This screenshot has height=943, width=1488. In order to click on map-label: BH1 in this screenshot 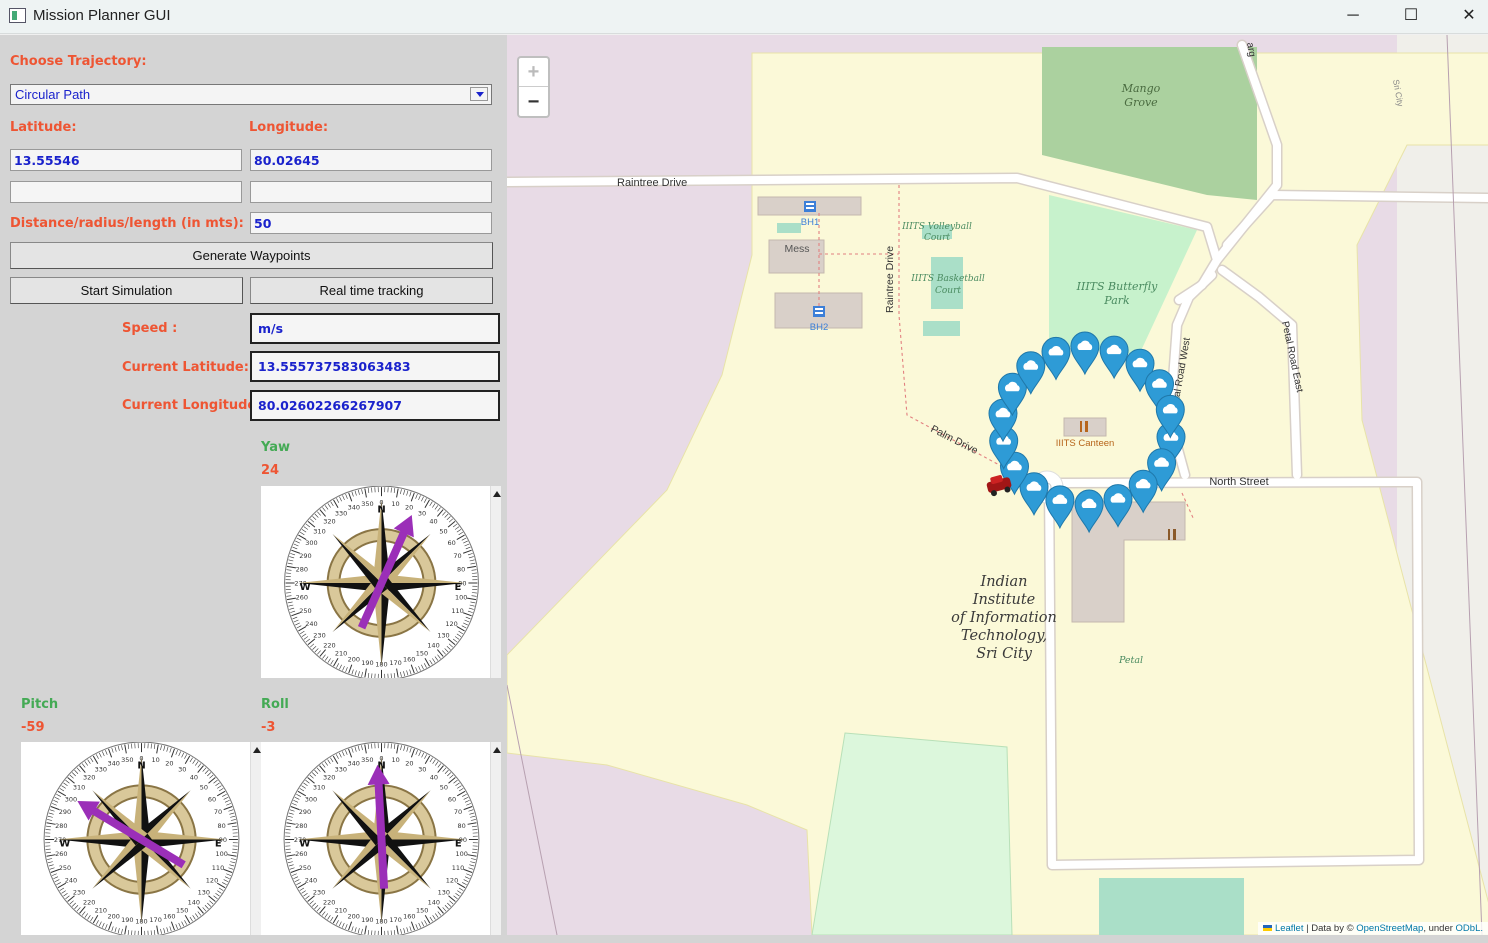, I will do `click(810, 222)`.